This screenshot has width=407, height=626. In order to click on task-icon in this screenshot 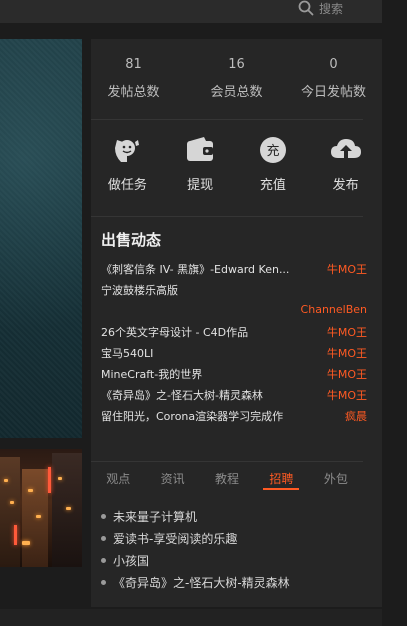, I will do `click(127, 151)`.